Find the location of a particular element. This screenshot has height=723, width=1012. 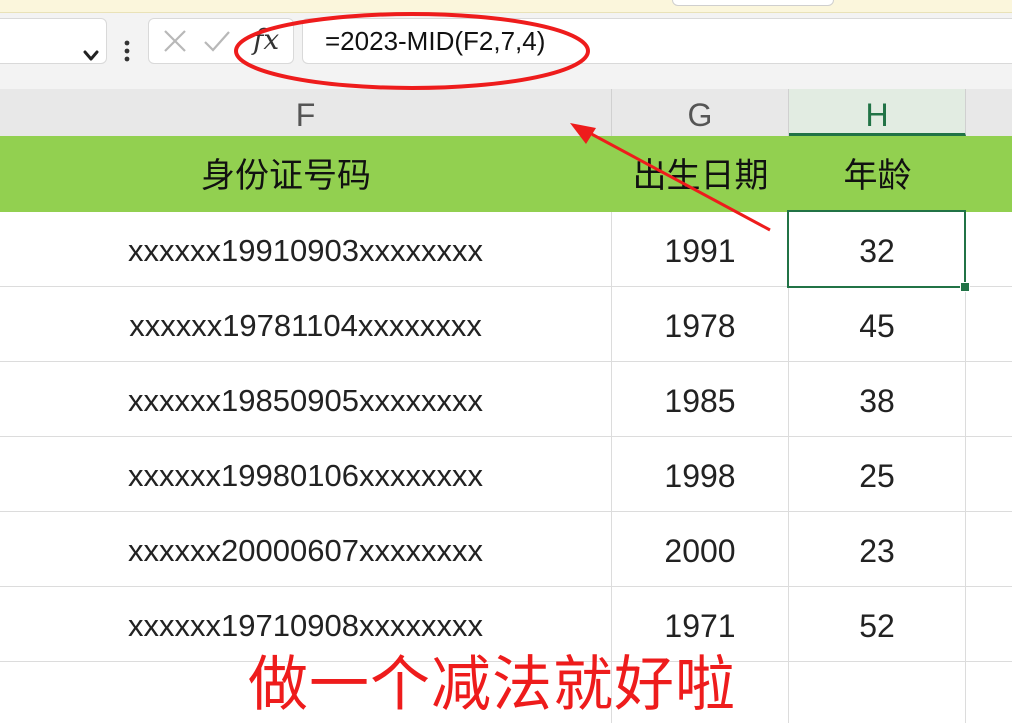

cell-id-number: xxxxxx19980106xxxxxxxx is located at coordinates (306, 474).